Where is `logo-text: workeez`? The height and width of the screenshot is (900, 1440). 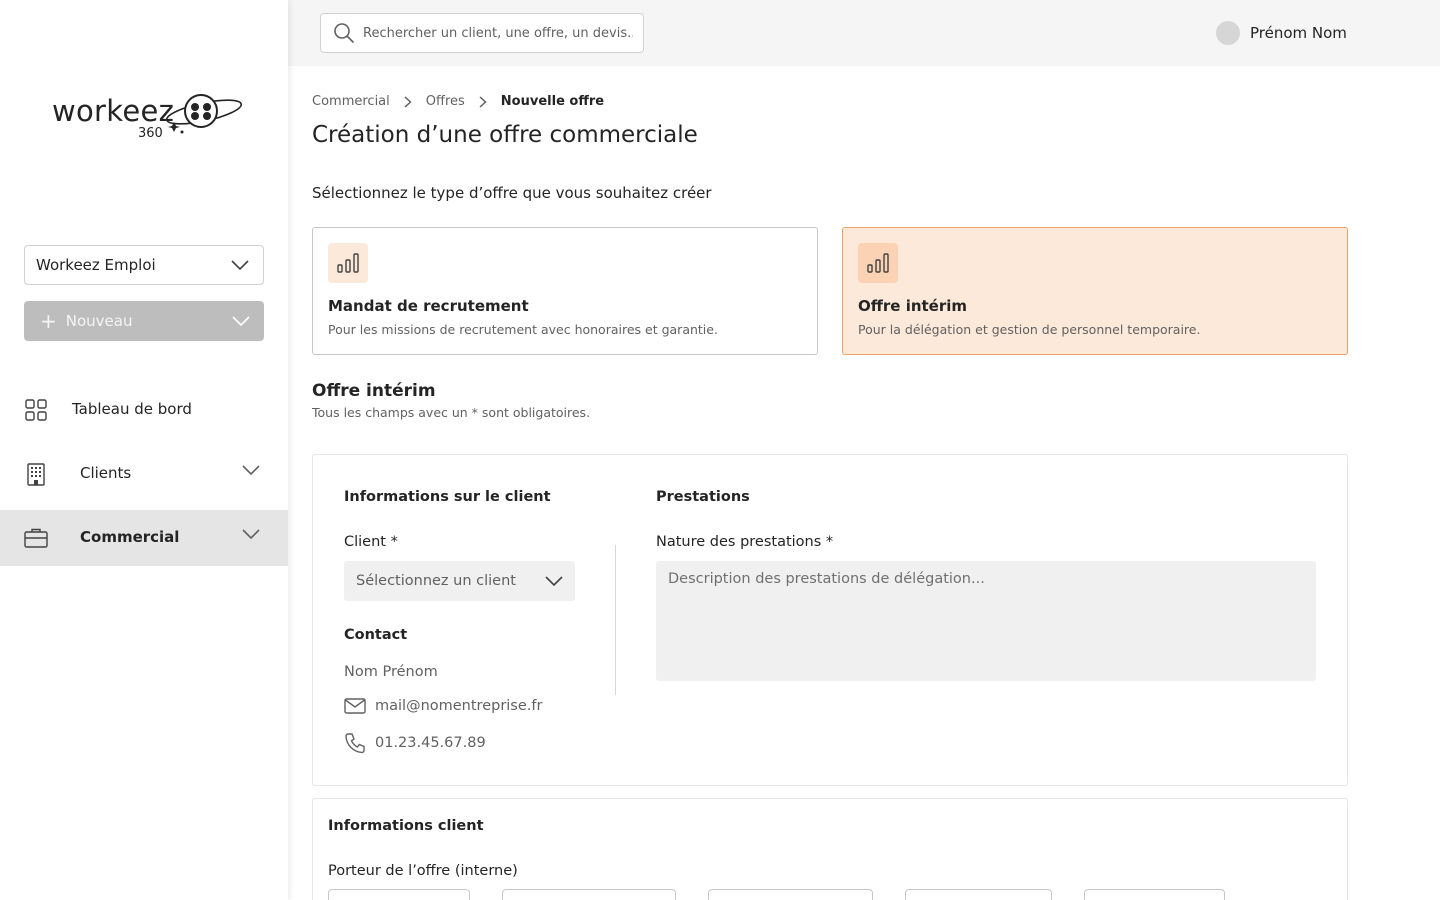
logo-text: workeez is located at coordinates (113, 111).